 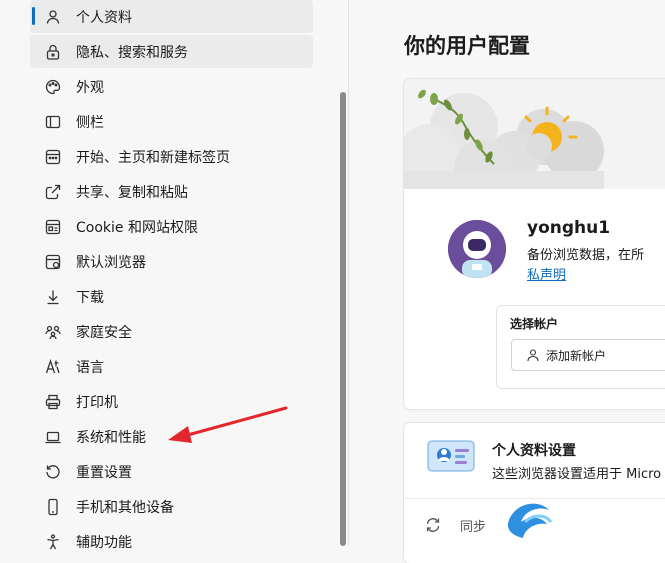 What do you see at coordinates (153, 157) in the screenshot?
I see `sidebar-item-label: 开始、主页和新建标签页` at bounding box center [153, 157].